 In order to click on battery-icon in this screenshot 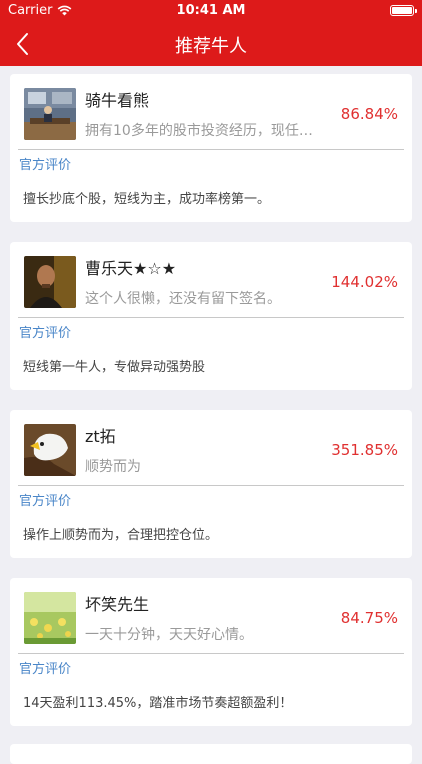, I will do `click(403, 10)`.